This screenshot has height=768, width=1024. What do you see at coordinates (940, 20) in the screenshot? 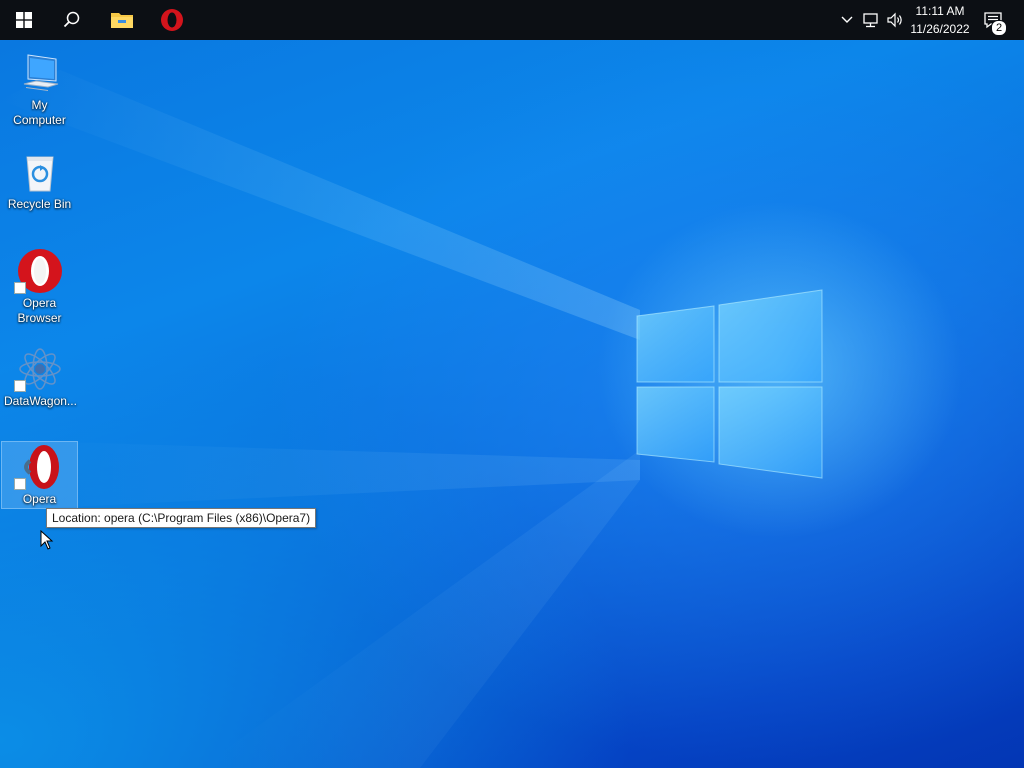
I see `taskbar-clock: 11:11 AM 11/26/2022` at bounding box center [940, 20].